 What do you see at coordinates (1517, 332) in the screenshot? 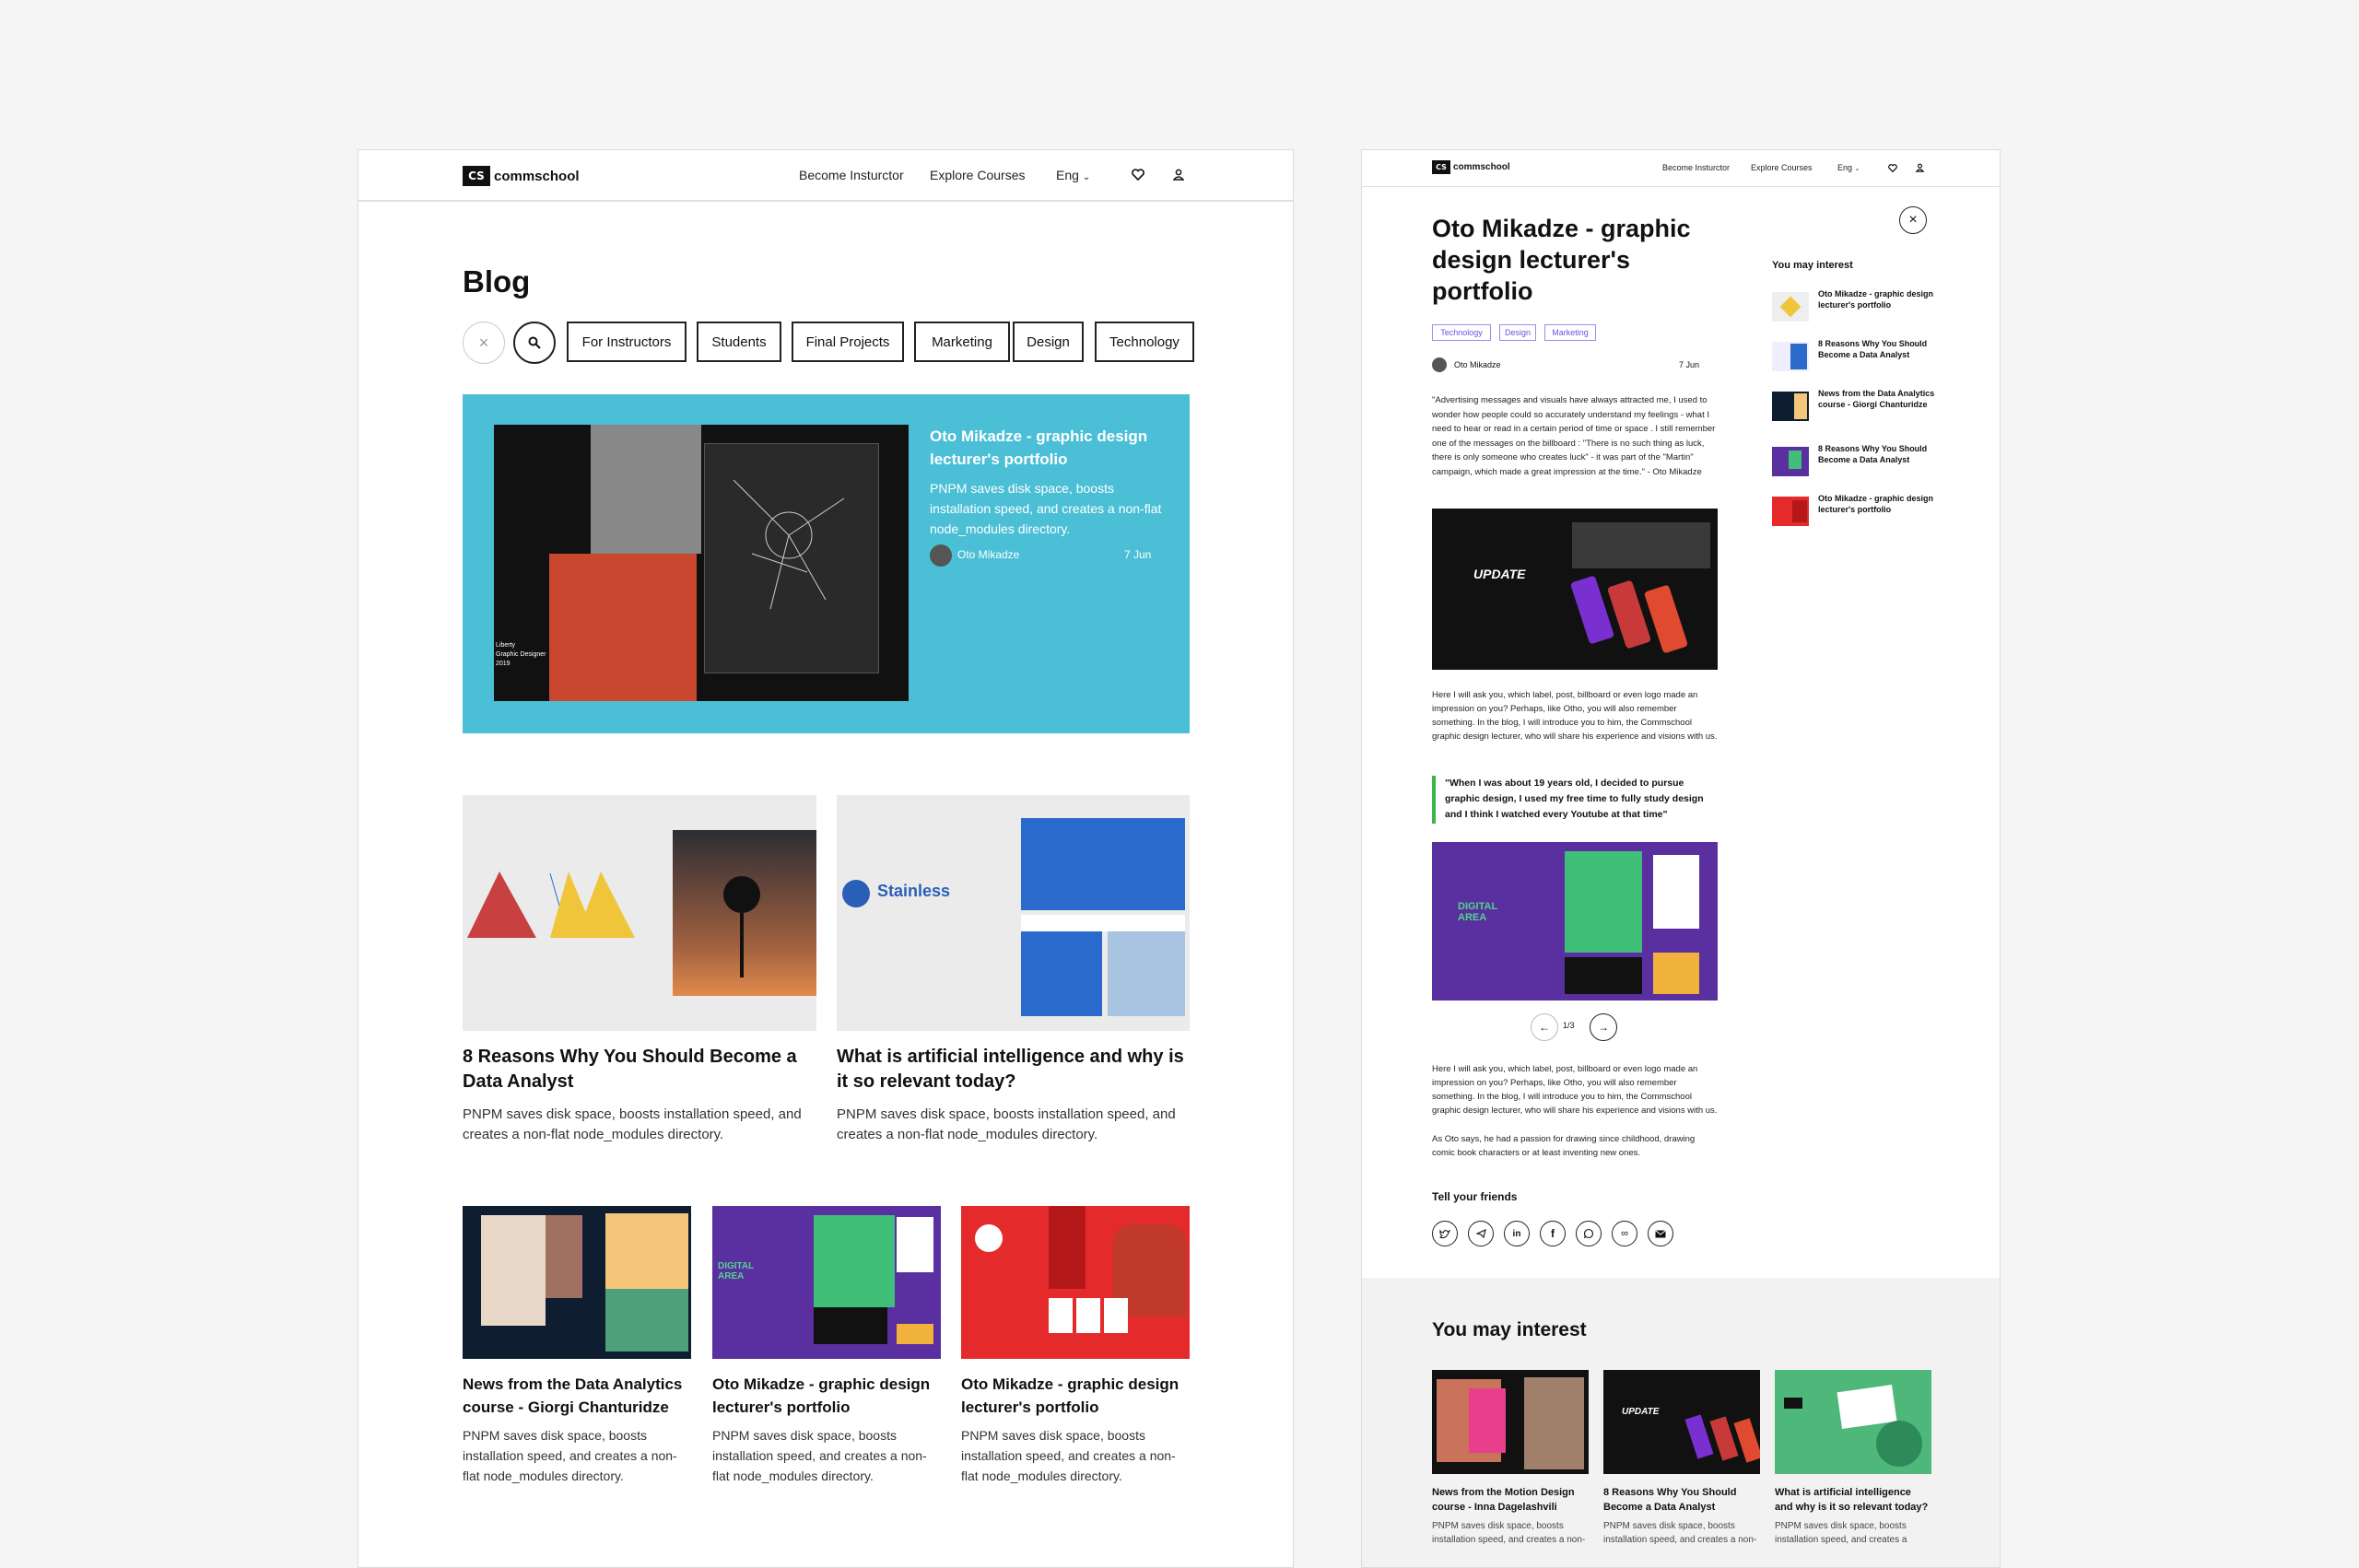
I see `tag: Design` at bounding box center [1517, 332].